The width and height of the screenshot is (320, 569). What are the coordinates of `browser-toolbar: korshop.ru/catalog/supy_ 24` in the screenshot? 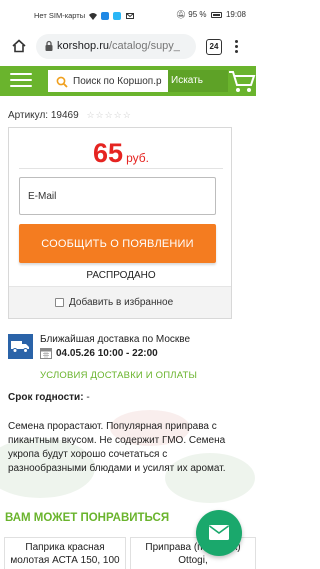 It's located at (128, 46).